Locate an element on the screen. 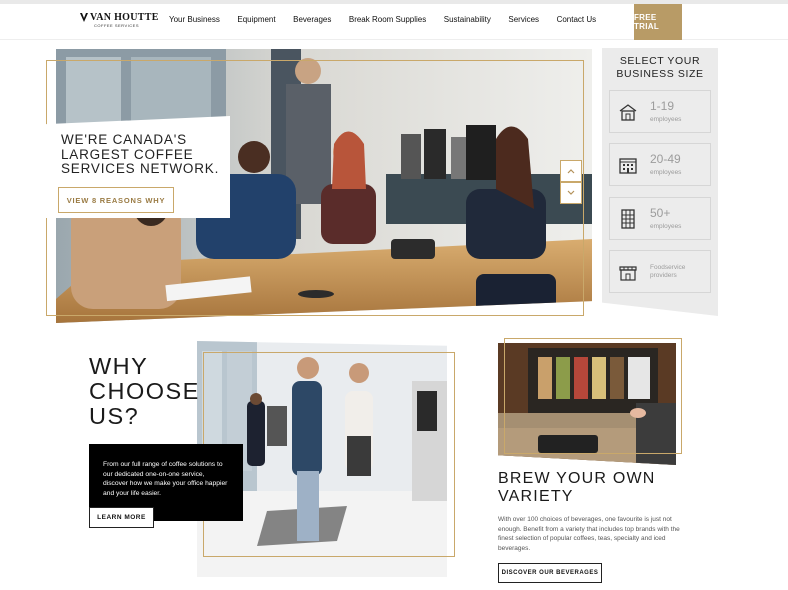 The image size is (788, 590). carousel-down-button is located at coordinates (571, 193).